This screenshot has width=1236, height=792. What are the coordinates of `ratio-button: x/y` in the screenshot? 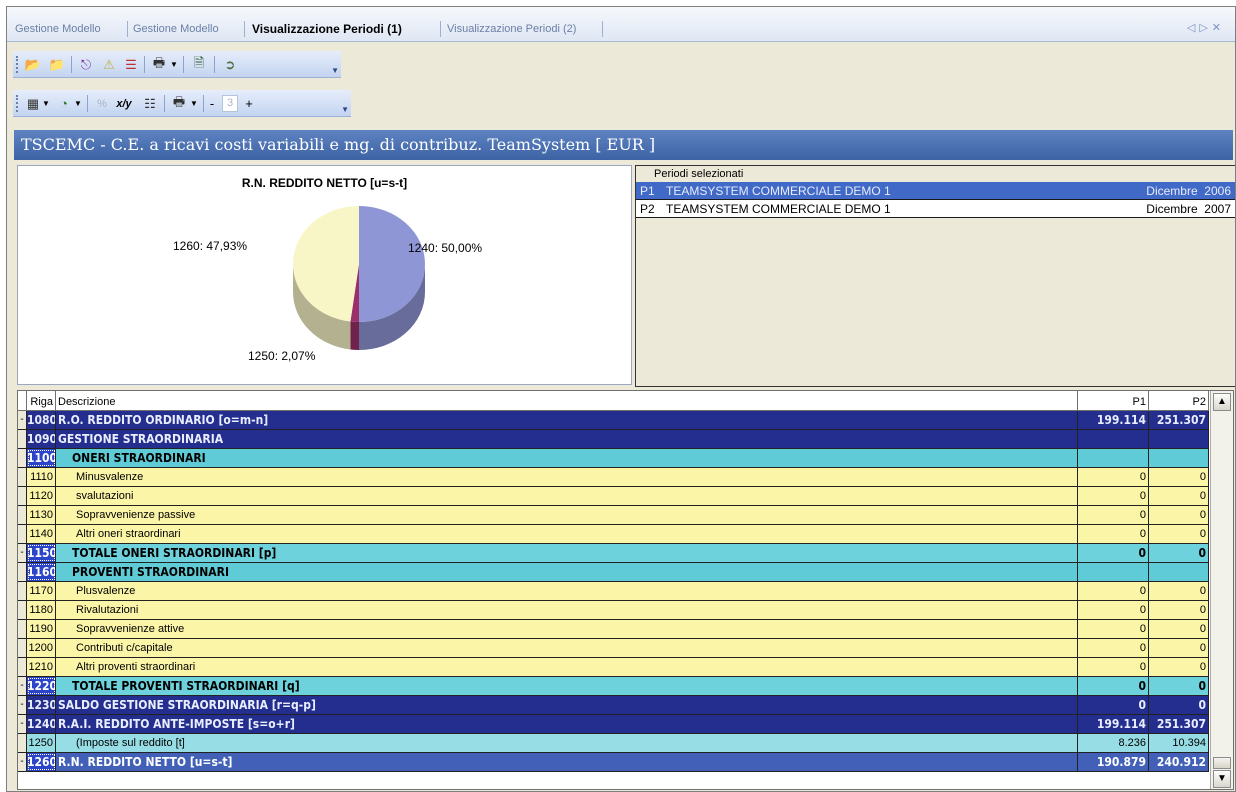 It's located at (124, 103).